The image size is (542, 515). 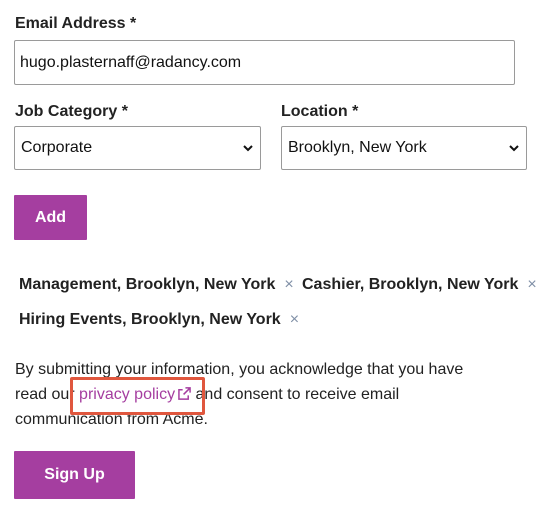 I want to click on privacy-policy-label: privacy policy, so click(x=127, y=394).